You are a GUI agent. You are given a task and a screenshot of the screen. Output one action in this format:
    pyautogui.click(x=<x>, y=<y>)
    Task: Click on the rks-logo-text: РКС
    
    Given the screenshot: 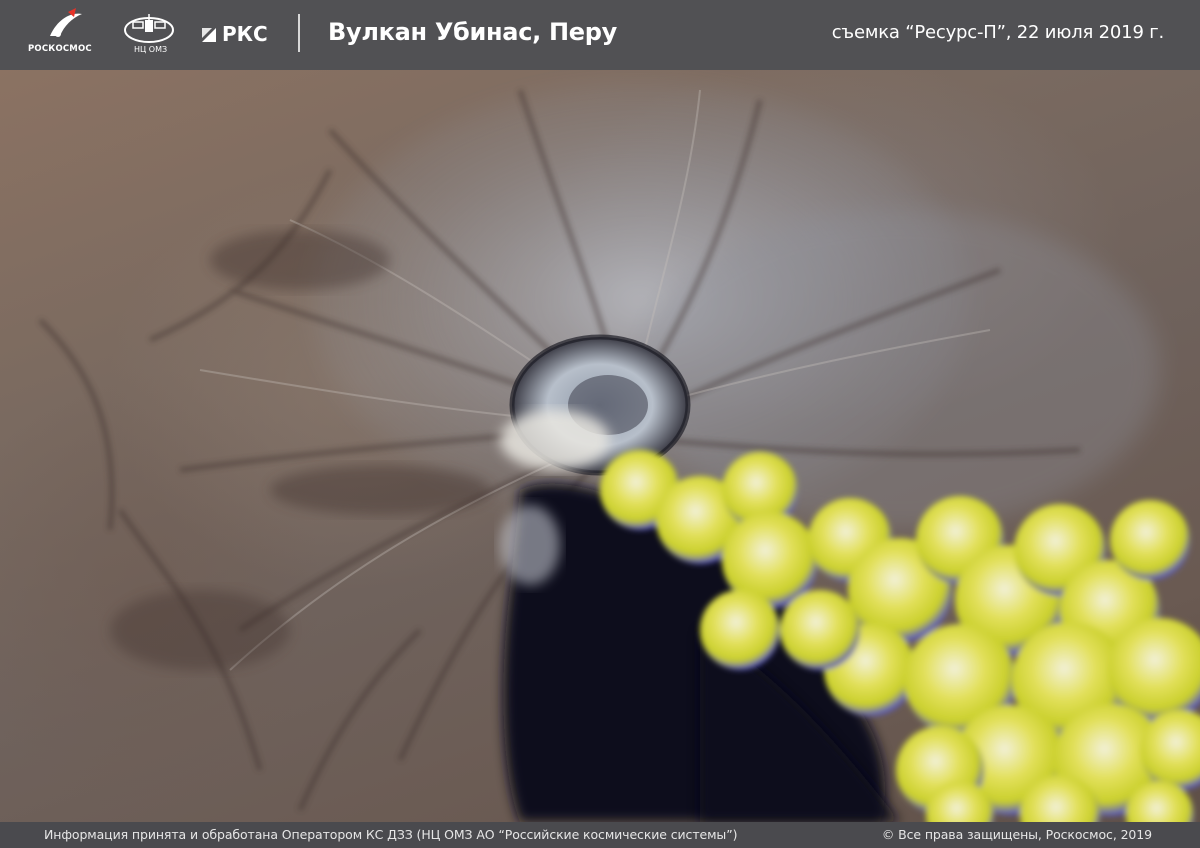 What is the action you would take?
    pyautogui.click(x=245, y=34)
    